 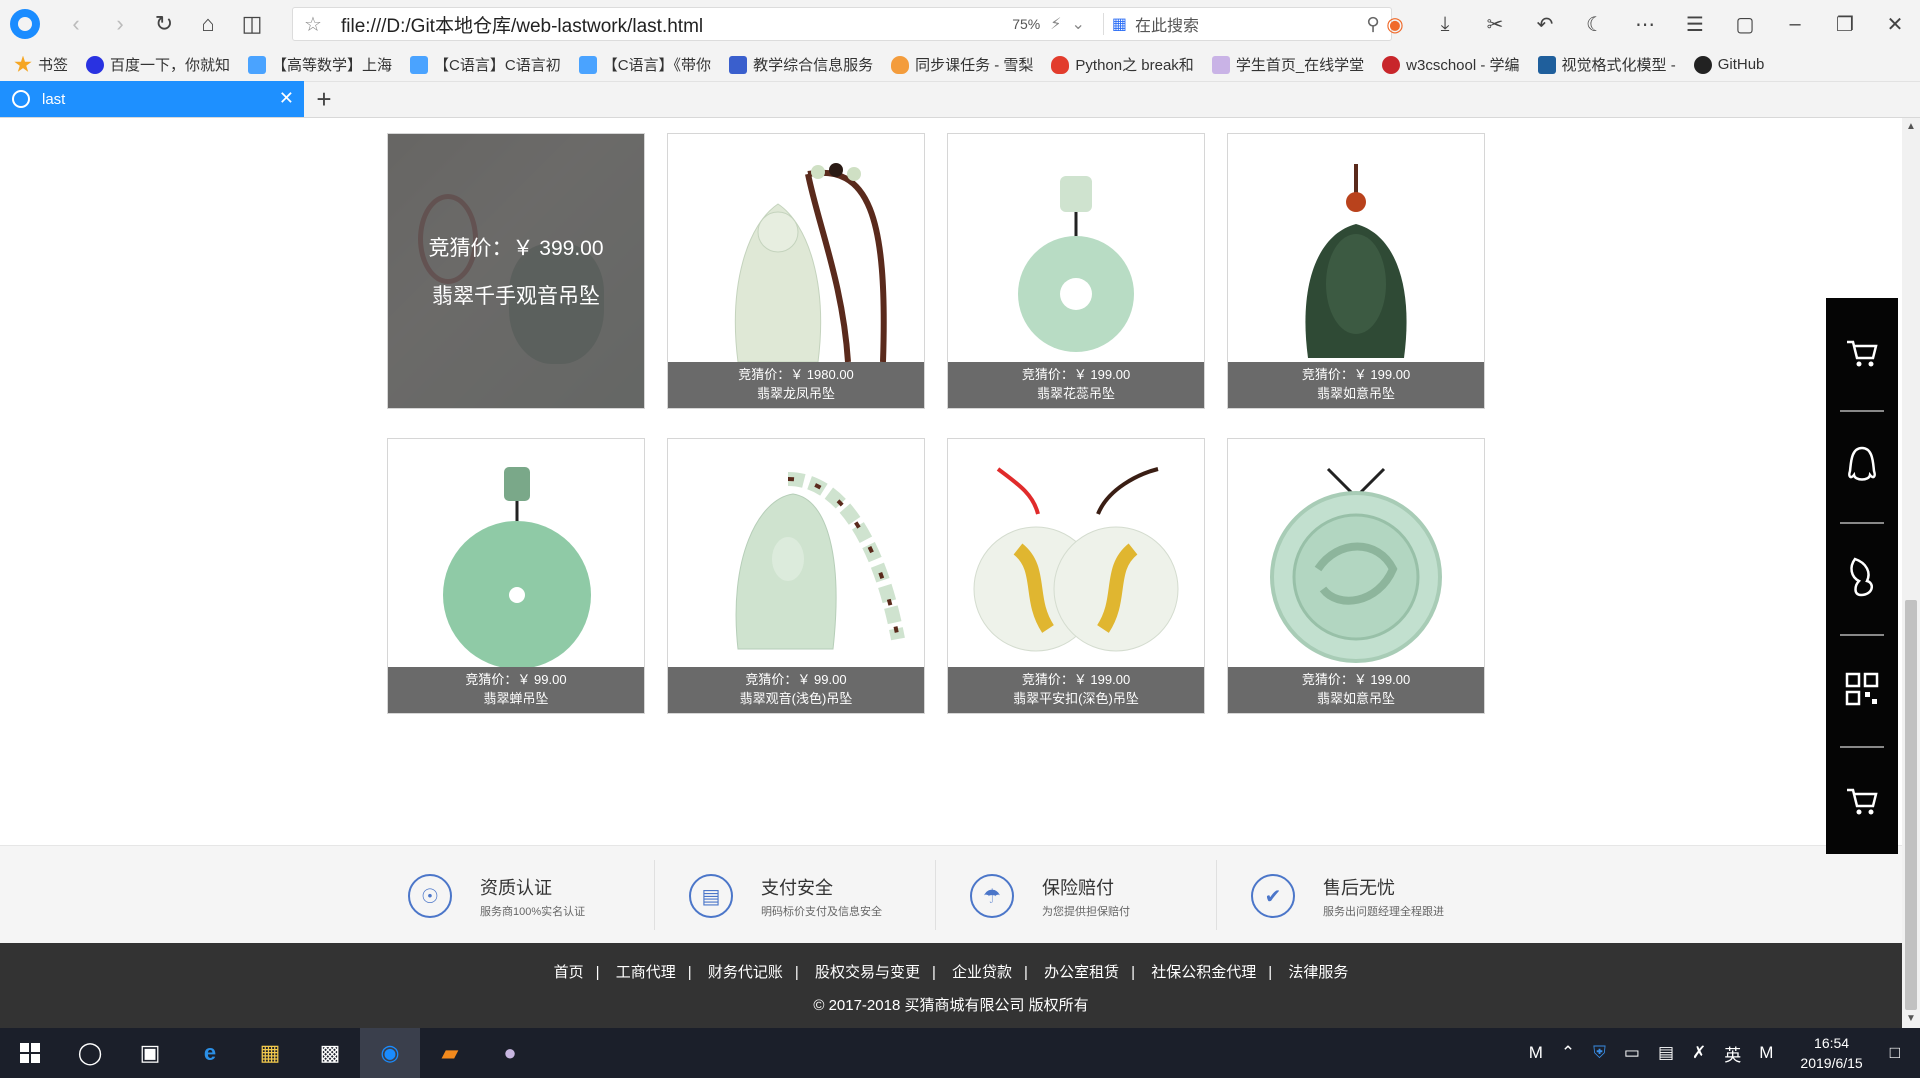 What do you see at coordinates (324, 99) in the screenshot?
I see `new-tab-button: +` at bounding box center [324, 99].